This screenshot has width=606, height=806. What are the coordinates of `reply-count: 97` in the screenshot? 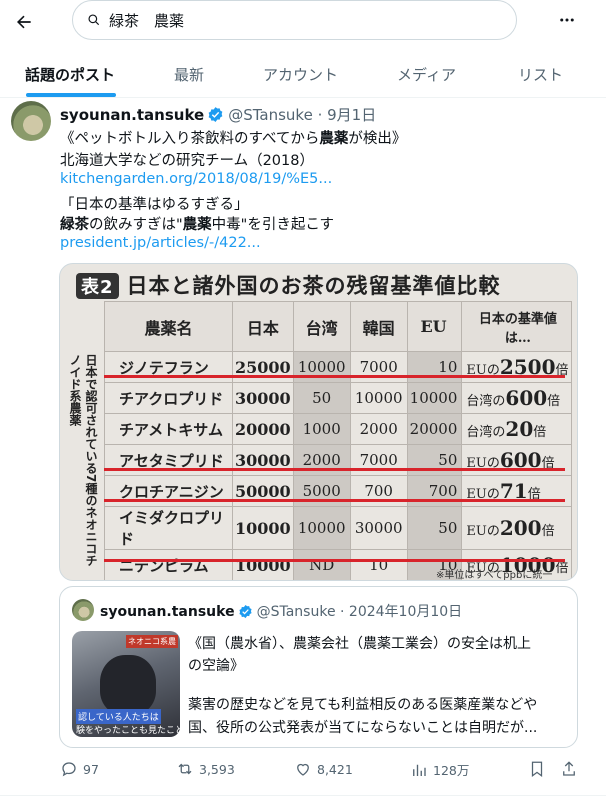 It's located at (91, 769).